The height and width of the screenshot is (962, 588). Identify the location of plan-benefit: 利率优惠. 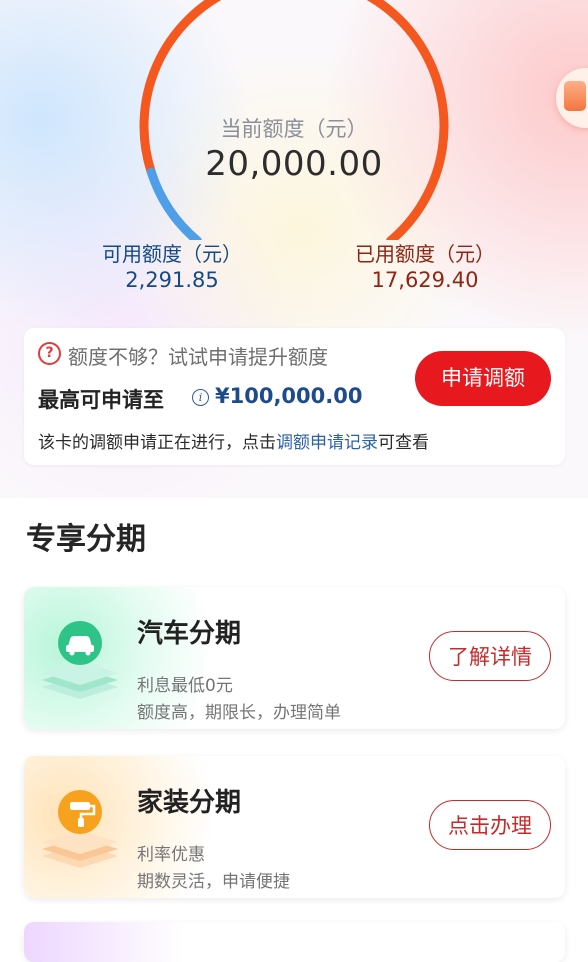
(171, 855).